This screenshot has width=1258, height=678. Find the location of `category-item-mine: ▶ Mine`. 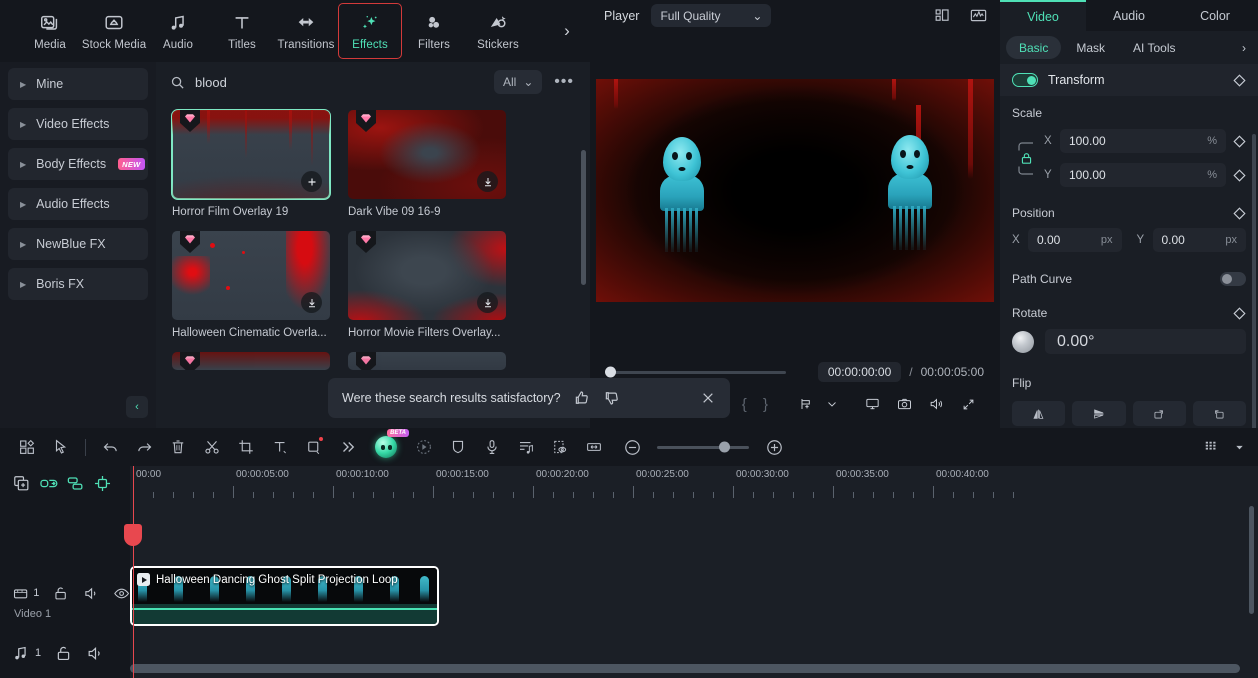

category-item-mine: ▶ Mine is located at coordinates (78, 84).